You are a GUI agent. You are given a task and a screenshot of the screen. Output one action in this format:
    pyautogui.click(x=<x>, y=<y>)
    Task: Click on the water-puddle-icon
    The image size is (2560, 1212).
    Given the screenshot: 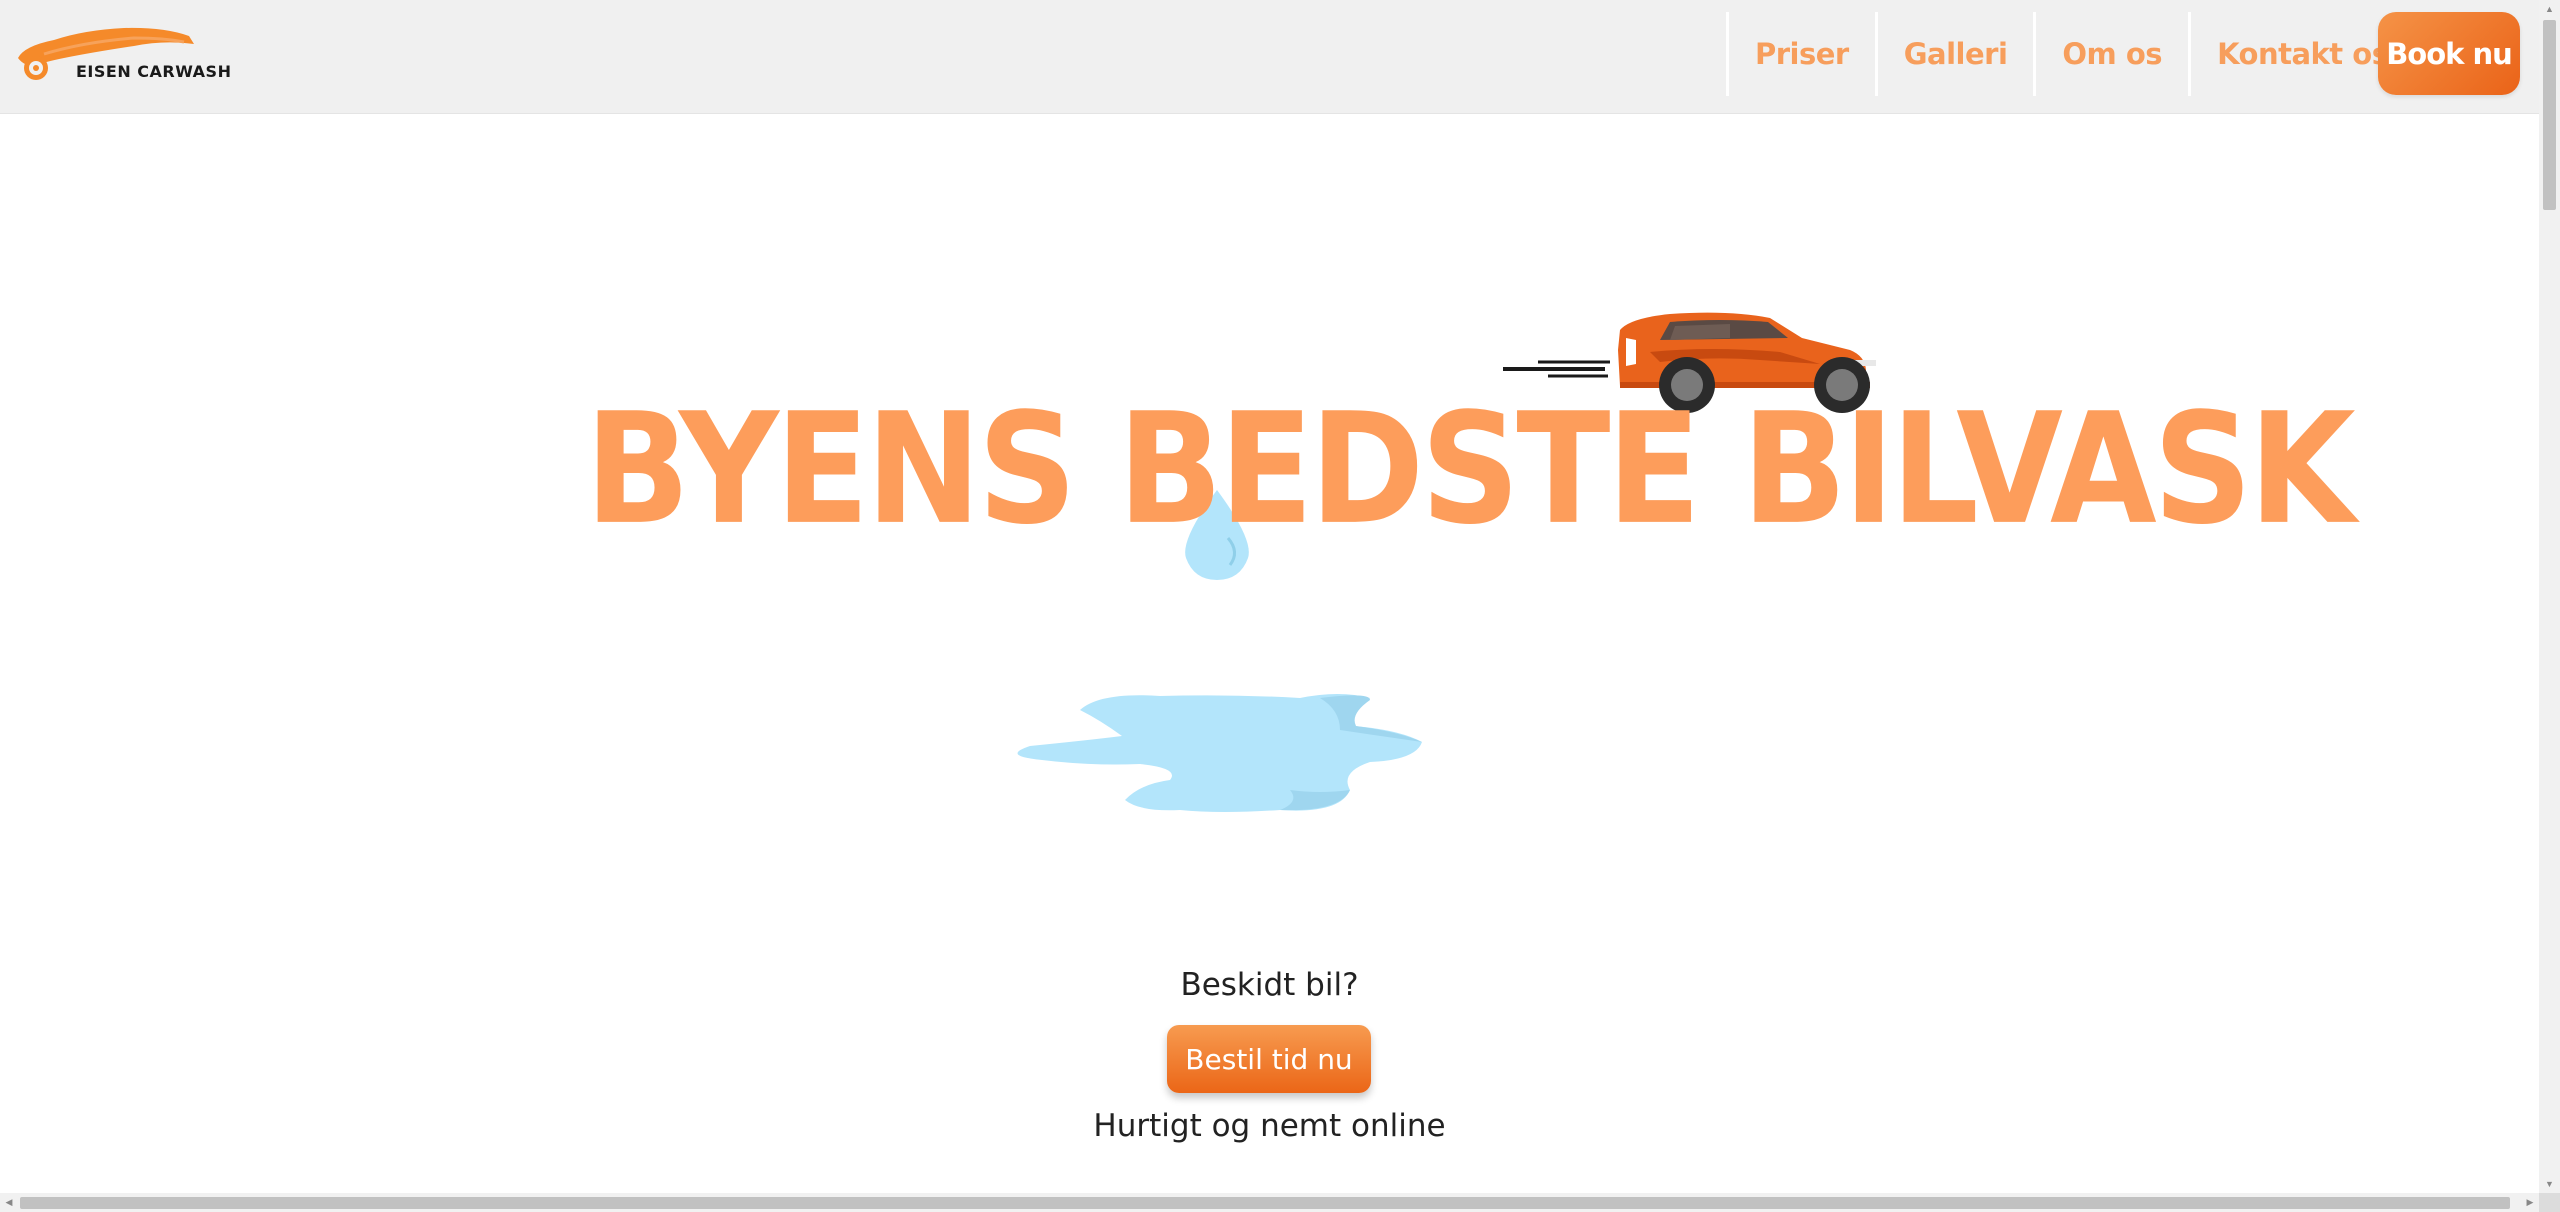 What is the action you would take?
    pyautogui.click(x=1219, y=753)
    